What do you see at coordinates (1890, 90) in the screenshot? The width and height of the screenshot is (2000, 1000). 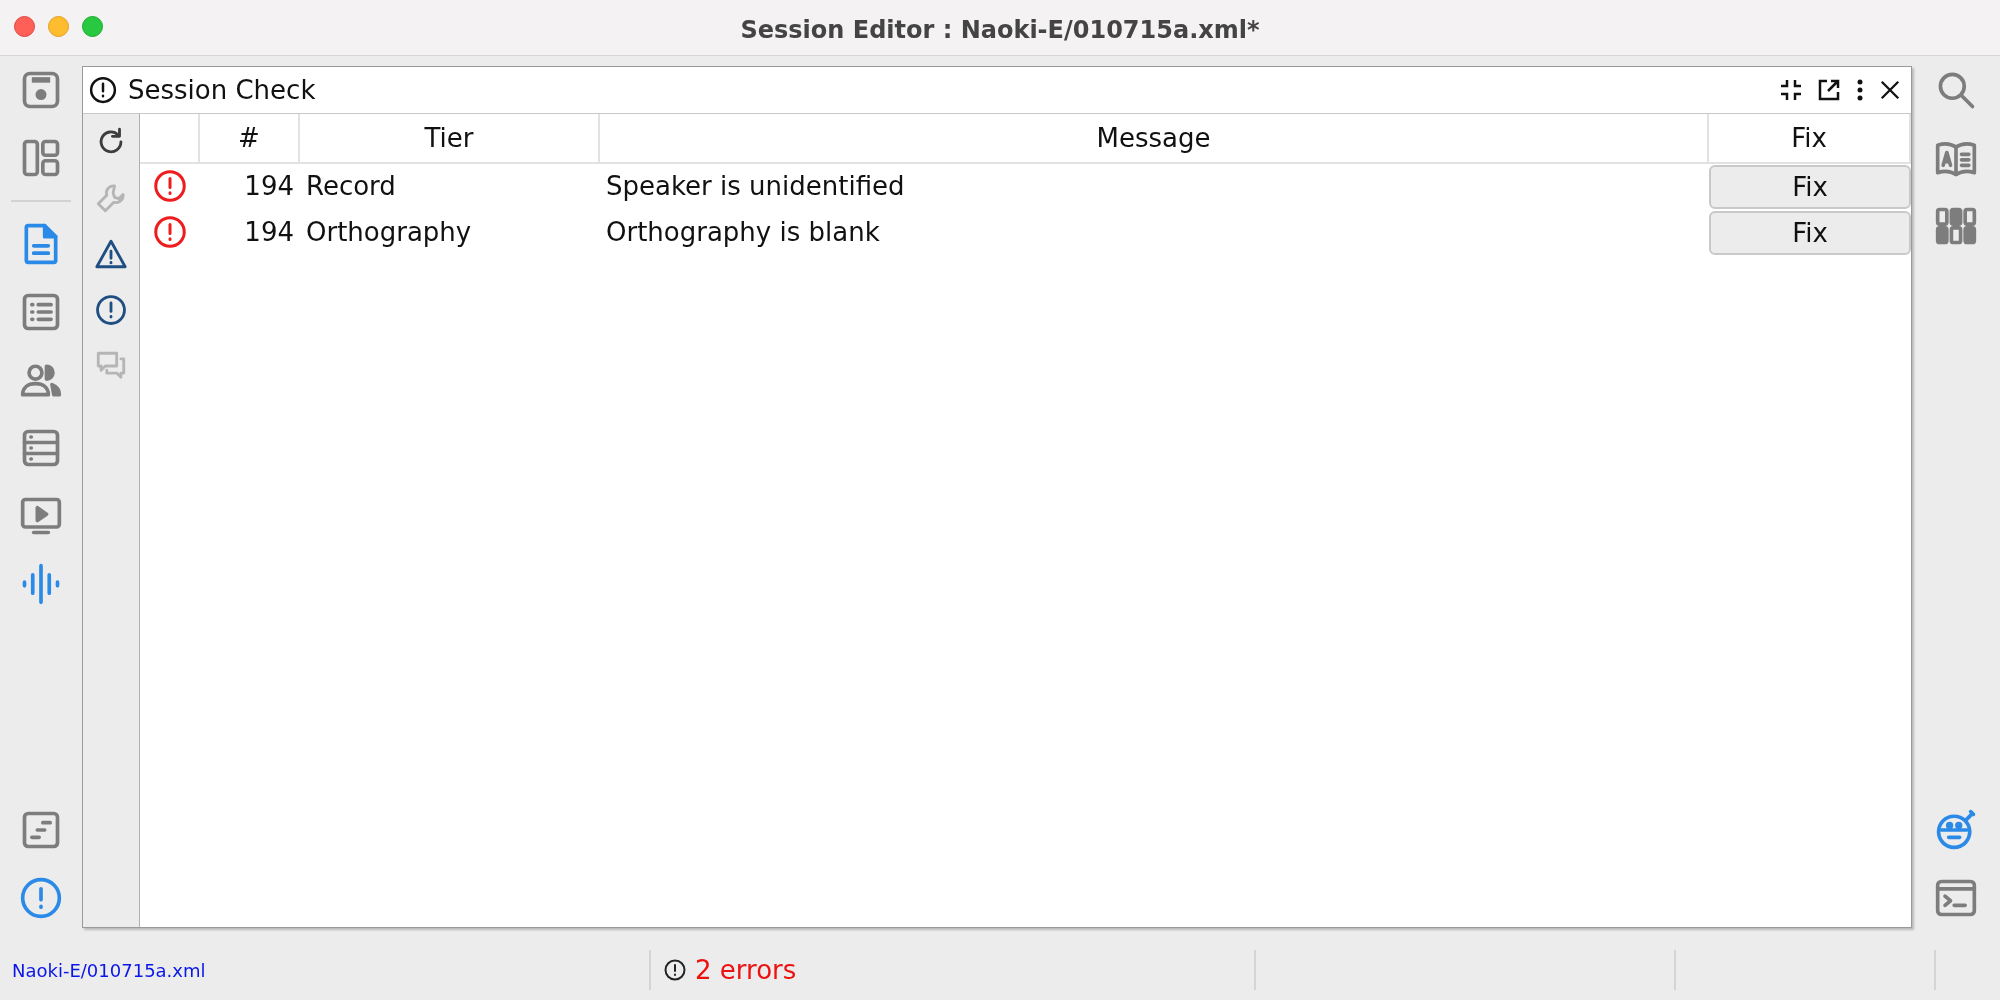 I see `close-icon` at bounding box center [1890, 90].